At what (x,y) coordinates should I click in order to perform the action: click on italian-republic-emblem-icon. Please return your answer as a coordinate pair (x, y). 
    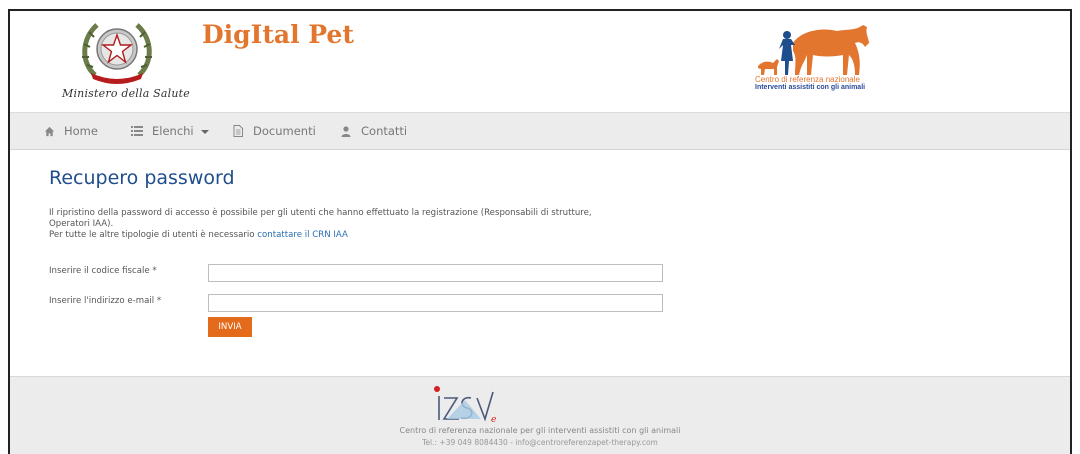
    Looking at the image, I should click on (117, 53).